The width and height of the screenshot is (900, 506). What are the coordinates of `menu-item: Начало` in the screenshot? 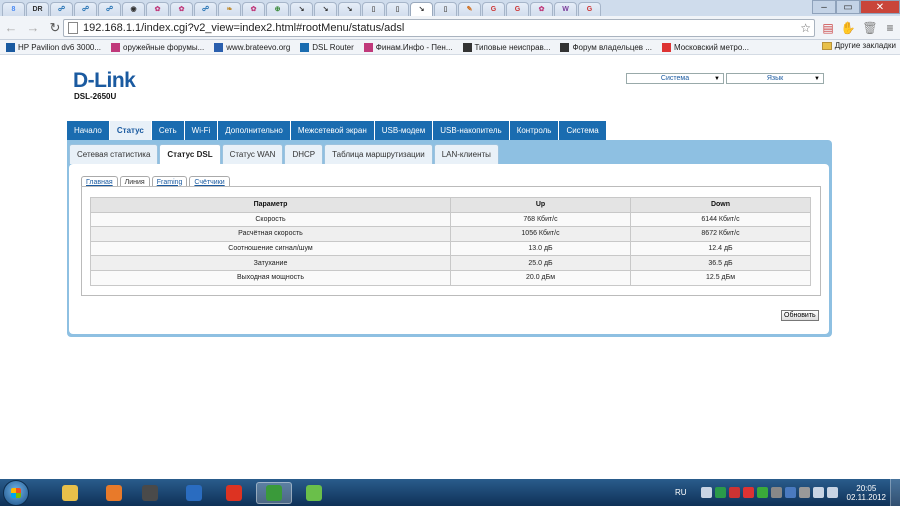 It's located at (88, 130).